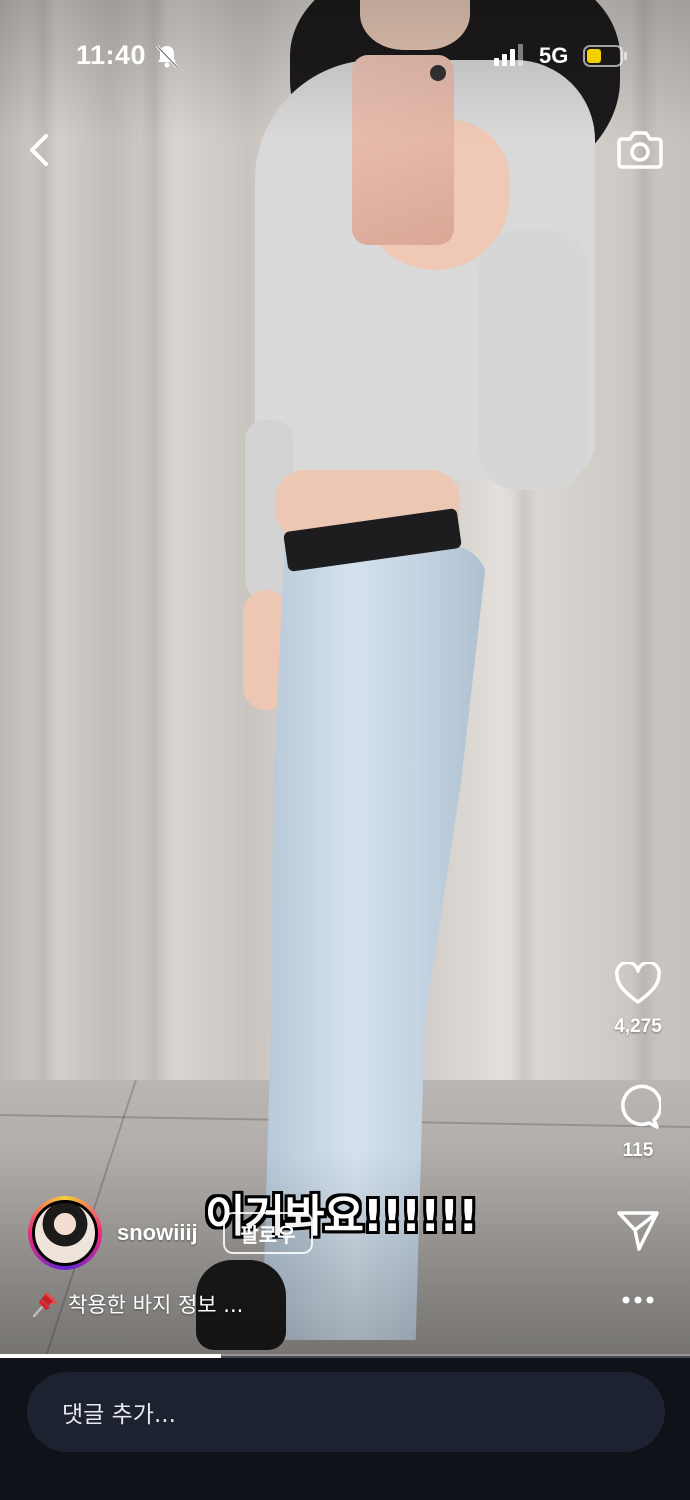 This screenshot has height=1500, width=690. Describe the element at coordinates (111, 55) in the screenshot. I see `status-time: 11:40` at that location.